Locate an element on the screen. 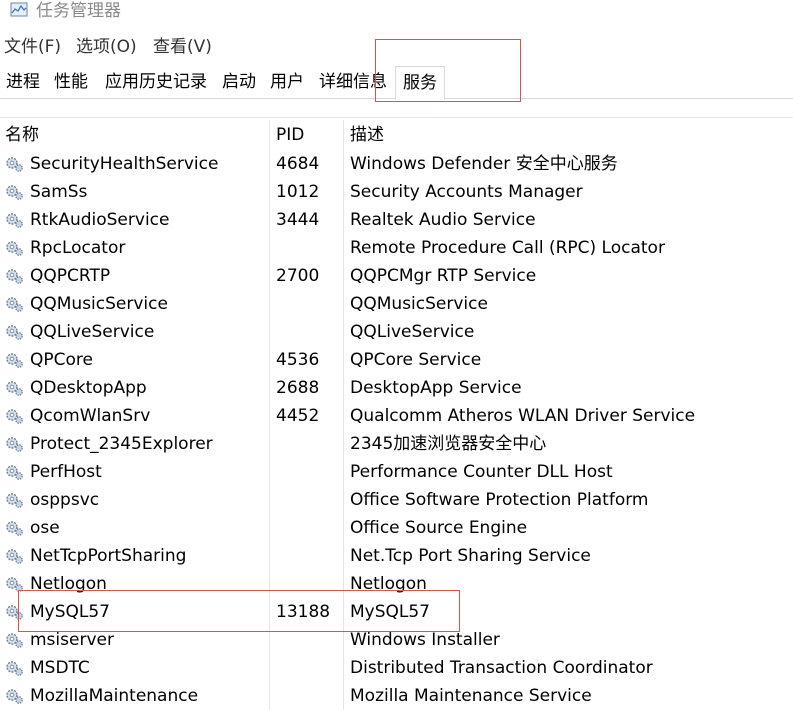 This screenshot has height=710, width=793. service-description: Qualcomm Atheros WLAN Driver Service is located at coordinates (523, 416).